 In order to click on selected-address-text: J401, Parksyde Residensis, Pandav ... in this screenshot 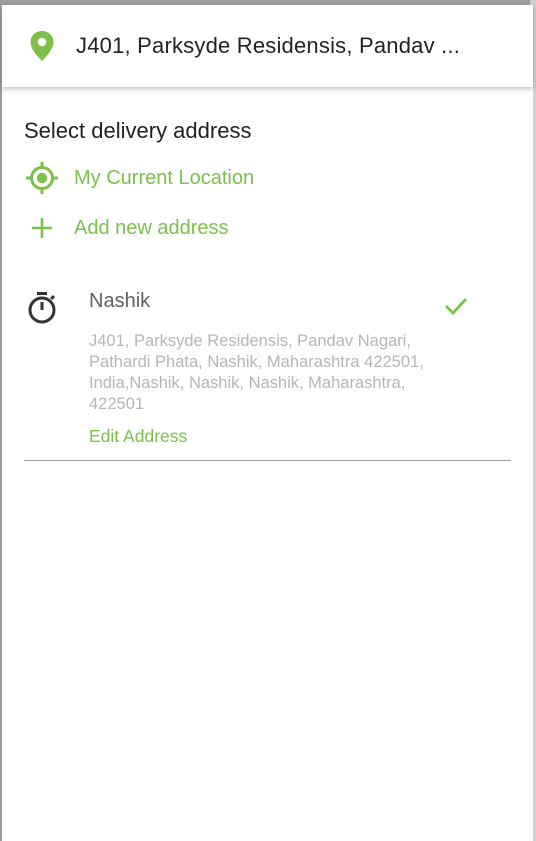, I will do `click(268, 45)`.